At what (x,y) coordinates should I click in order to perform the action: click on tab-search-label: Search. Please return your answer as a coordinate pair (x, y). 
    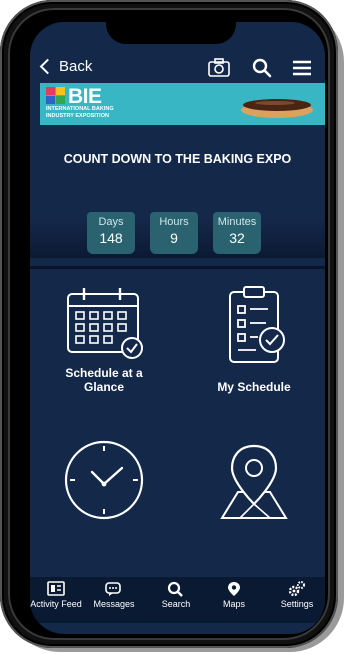
    Looking at the image, I should click on (176, 604).